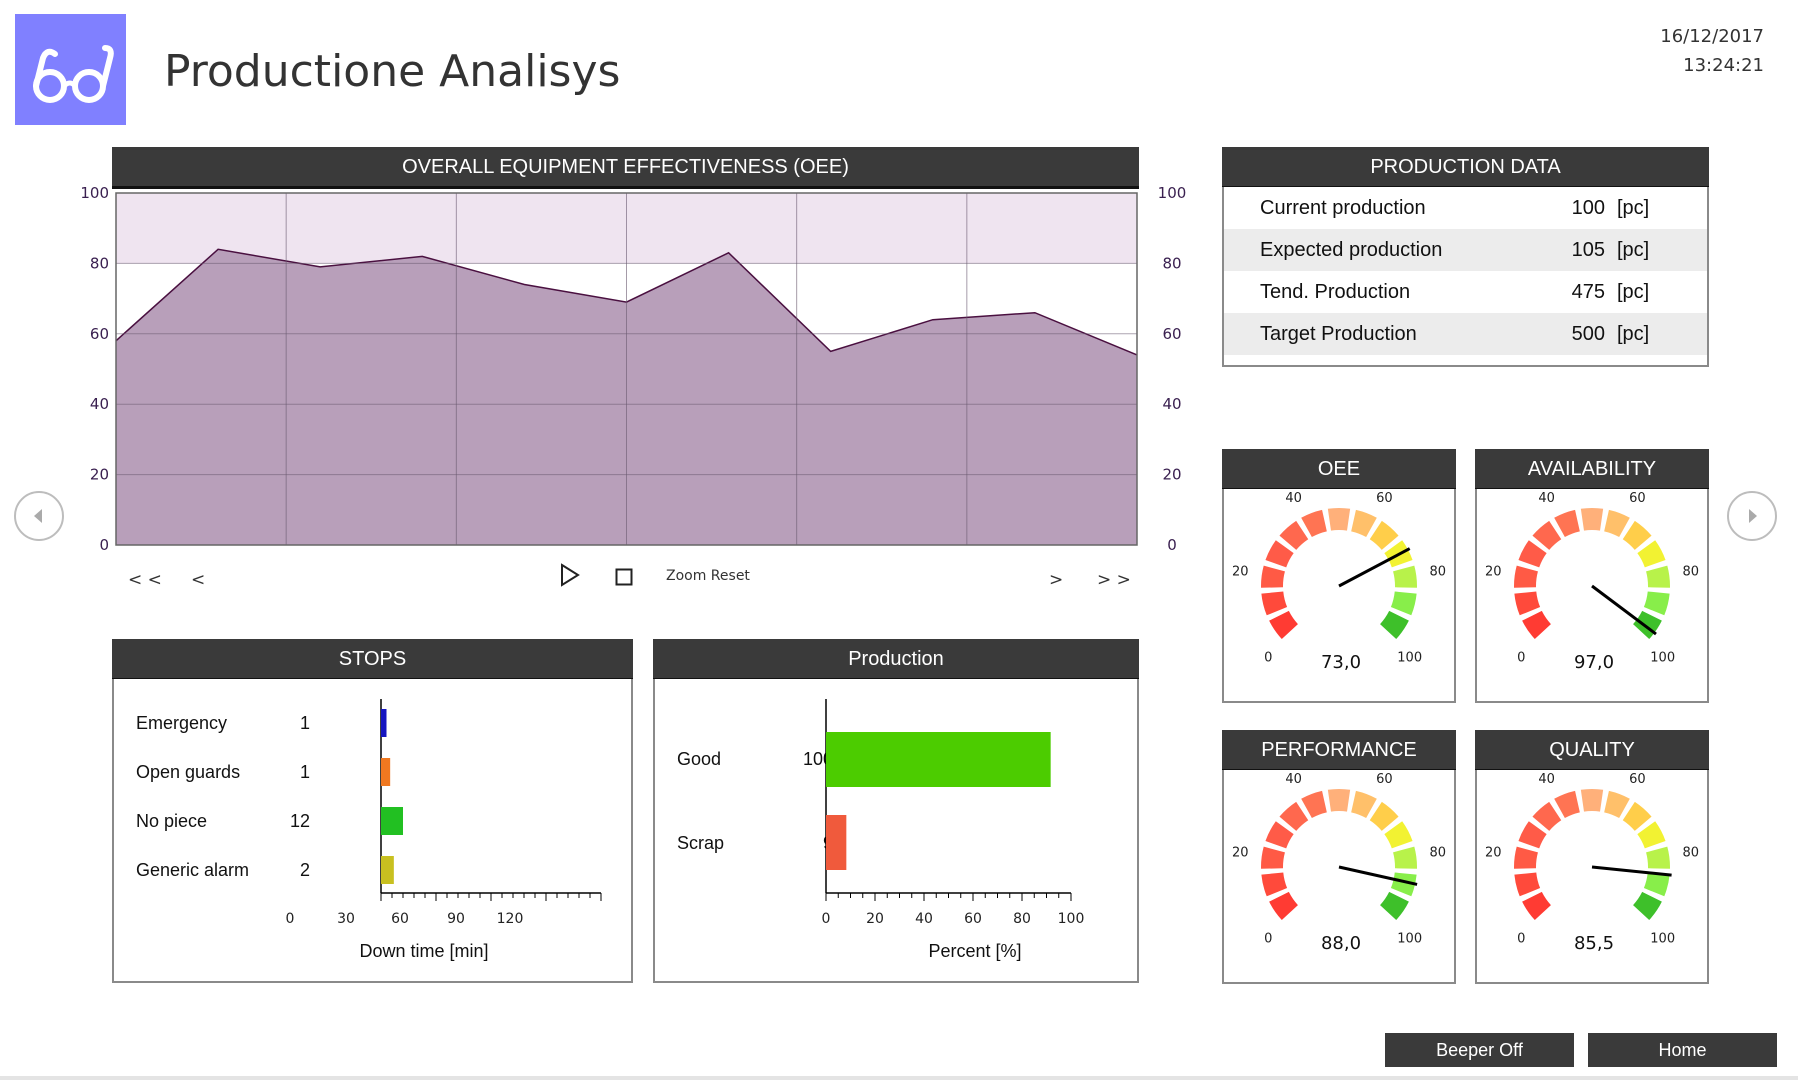 The width and height of the screenshot is (1798, 1080). I want to click on gauge-title: QUALITY, so click(1592, 750).